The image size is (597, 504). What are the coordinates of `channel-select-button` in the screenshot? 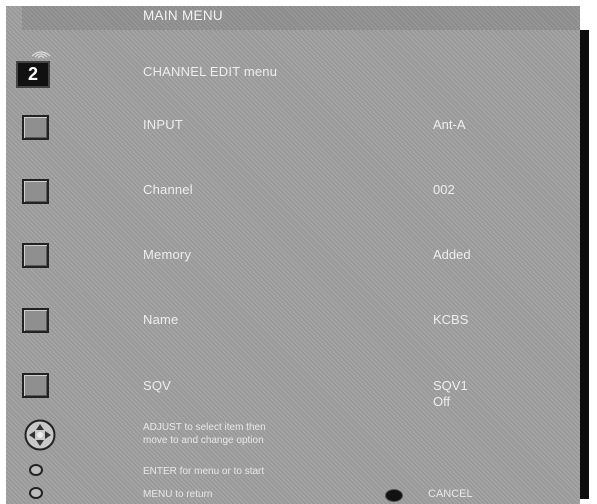 It's located at (35, 191).